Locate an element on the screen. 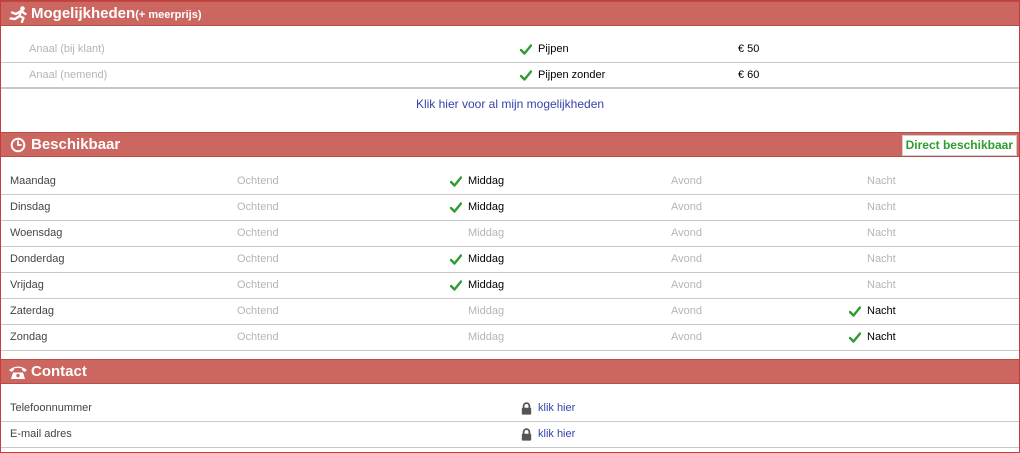 Image resolution: width=1020 pixels, height=453 pixels. availability-row: Vrijdag Ochtend Middag Avond Nacht is located at coordinates (510, 286).